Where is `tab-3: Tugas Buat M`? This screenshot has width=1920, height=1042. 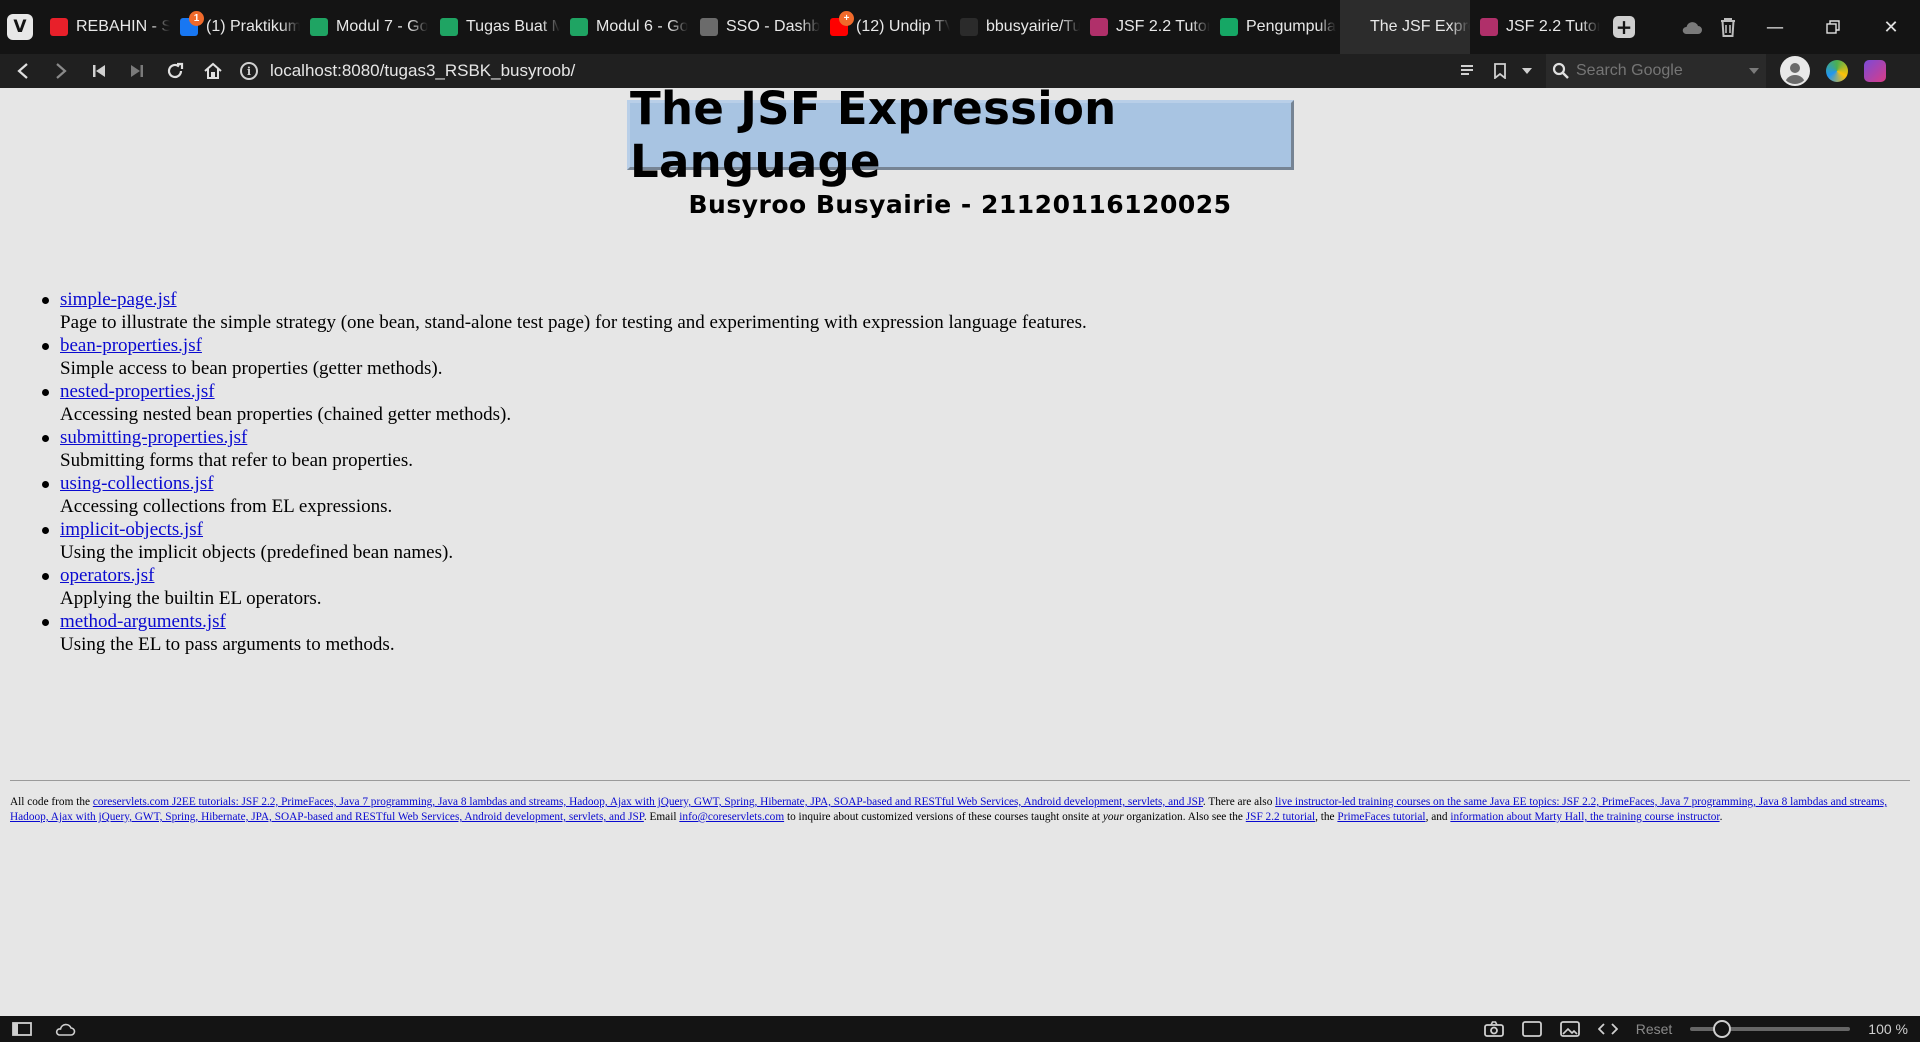 tab-3: Tugas Buat M is located at coordinates (495, 27).